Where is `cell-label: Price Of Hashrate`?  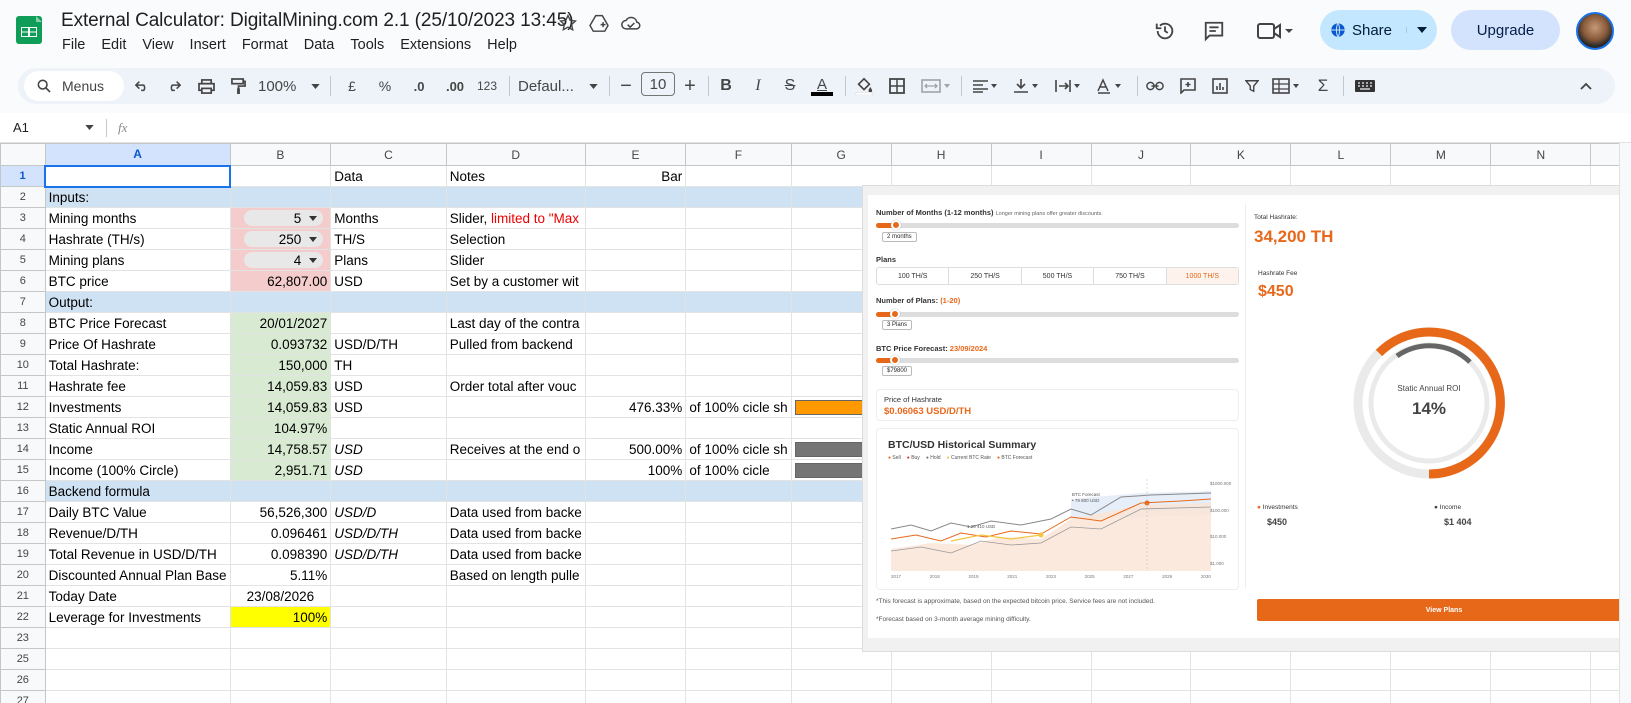 cell-label: Price Of Hashrate is located at coordinates (137, 344).